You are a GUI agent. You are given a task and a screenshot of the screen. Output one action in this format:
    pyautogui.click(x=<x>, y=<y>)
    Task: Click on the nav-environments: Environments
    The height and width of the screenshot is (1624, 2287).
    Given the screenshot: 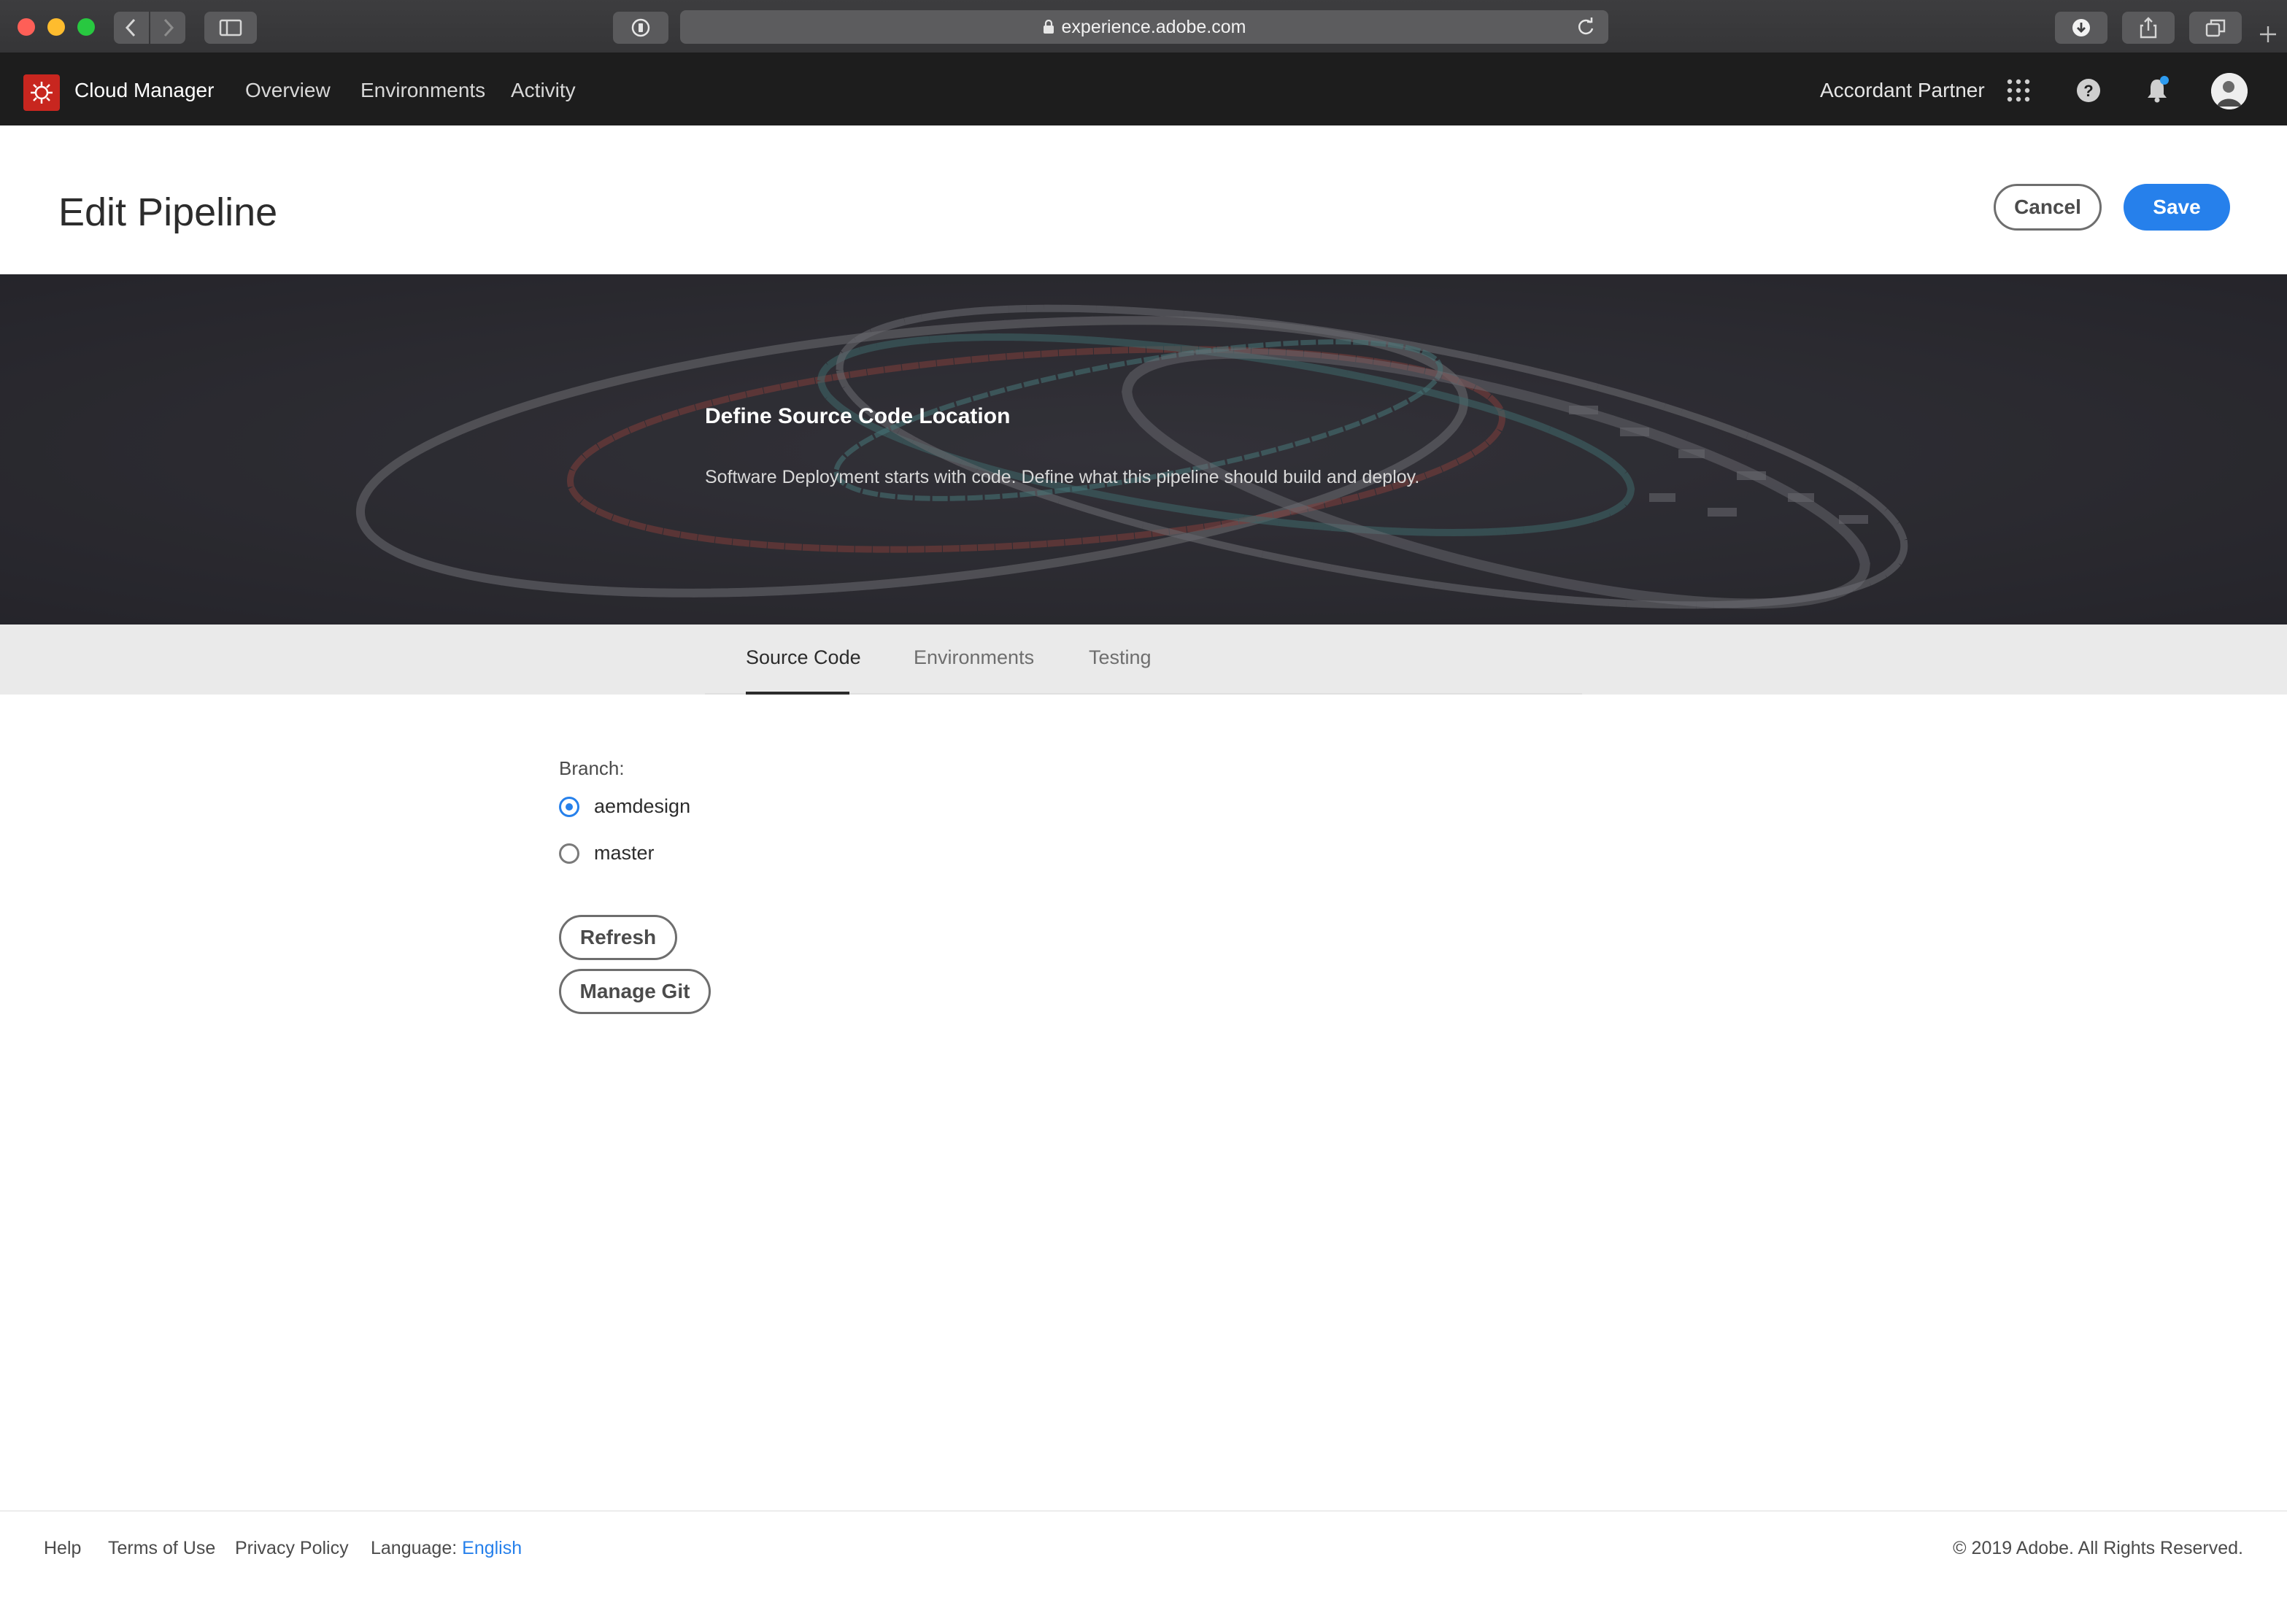 What is the action you would take?
    pyautogui.click(x=422, y=90)
    